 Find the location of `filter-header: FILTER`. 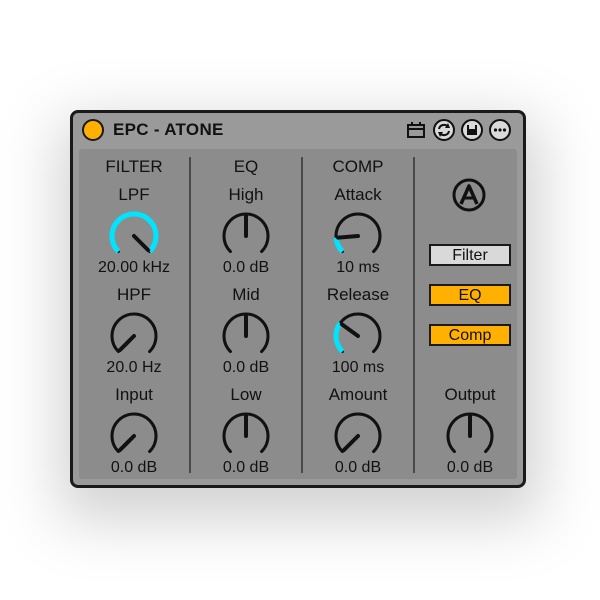

filter-header: FILTER is located at coordinates (134, 166).